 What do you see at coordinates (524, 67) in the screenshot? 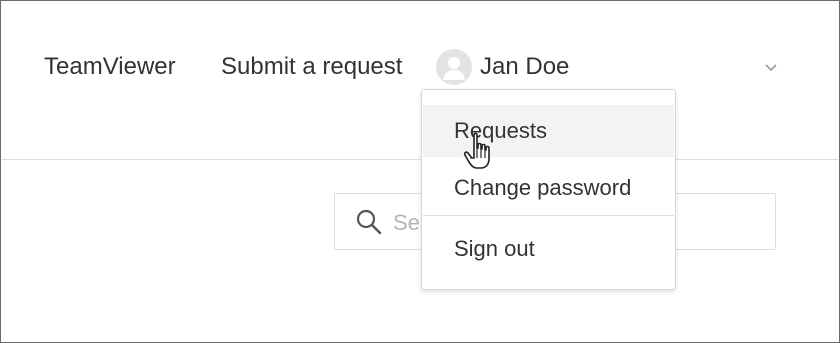
I see `user-name: Jan Doe` at bounding box center [524, 67].